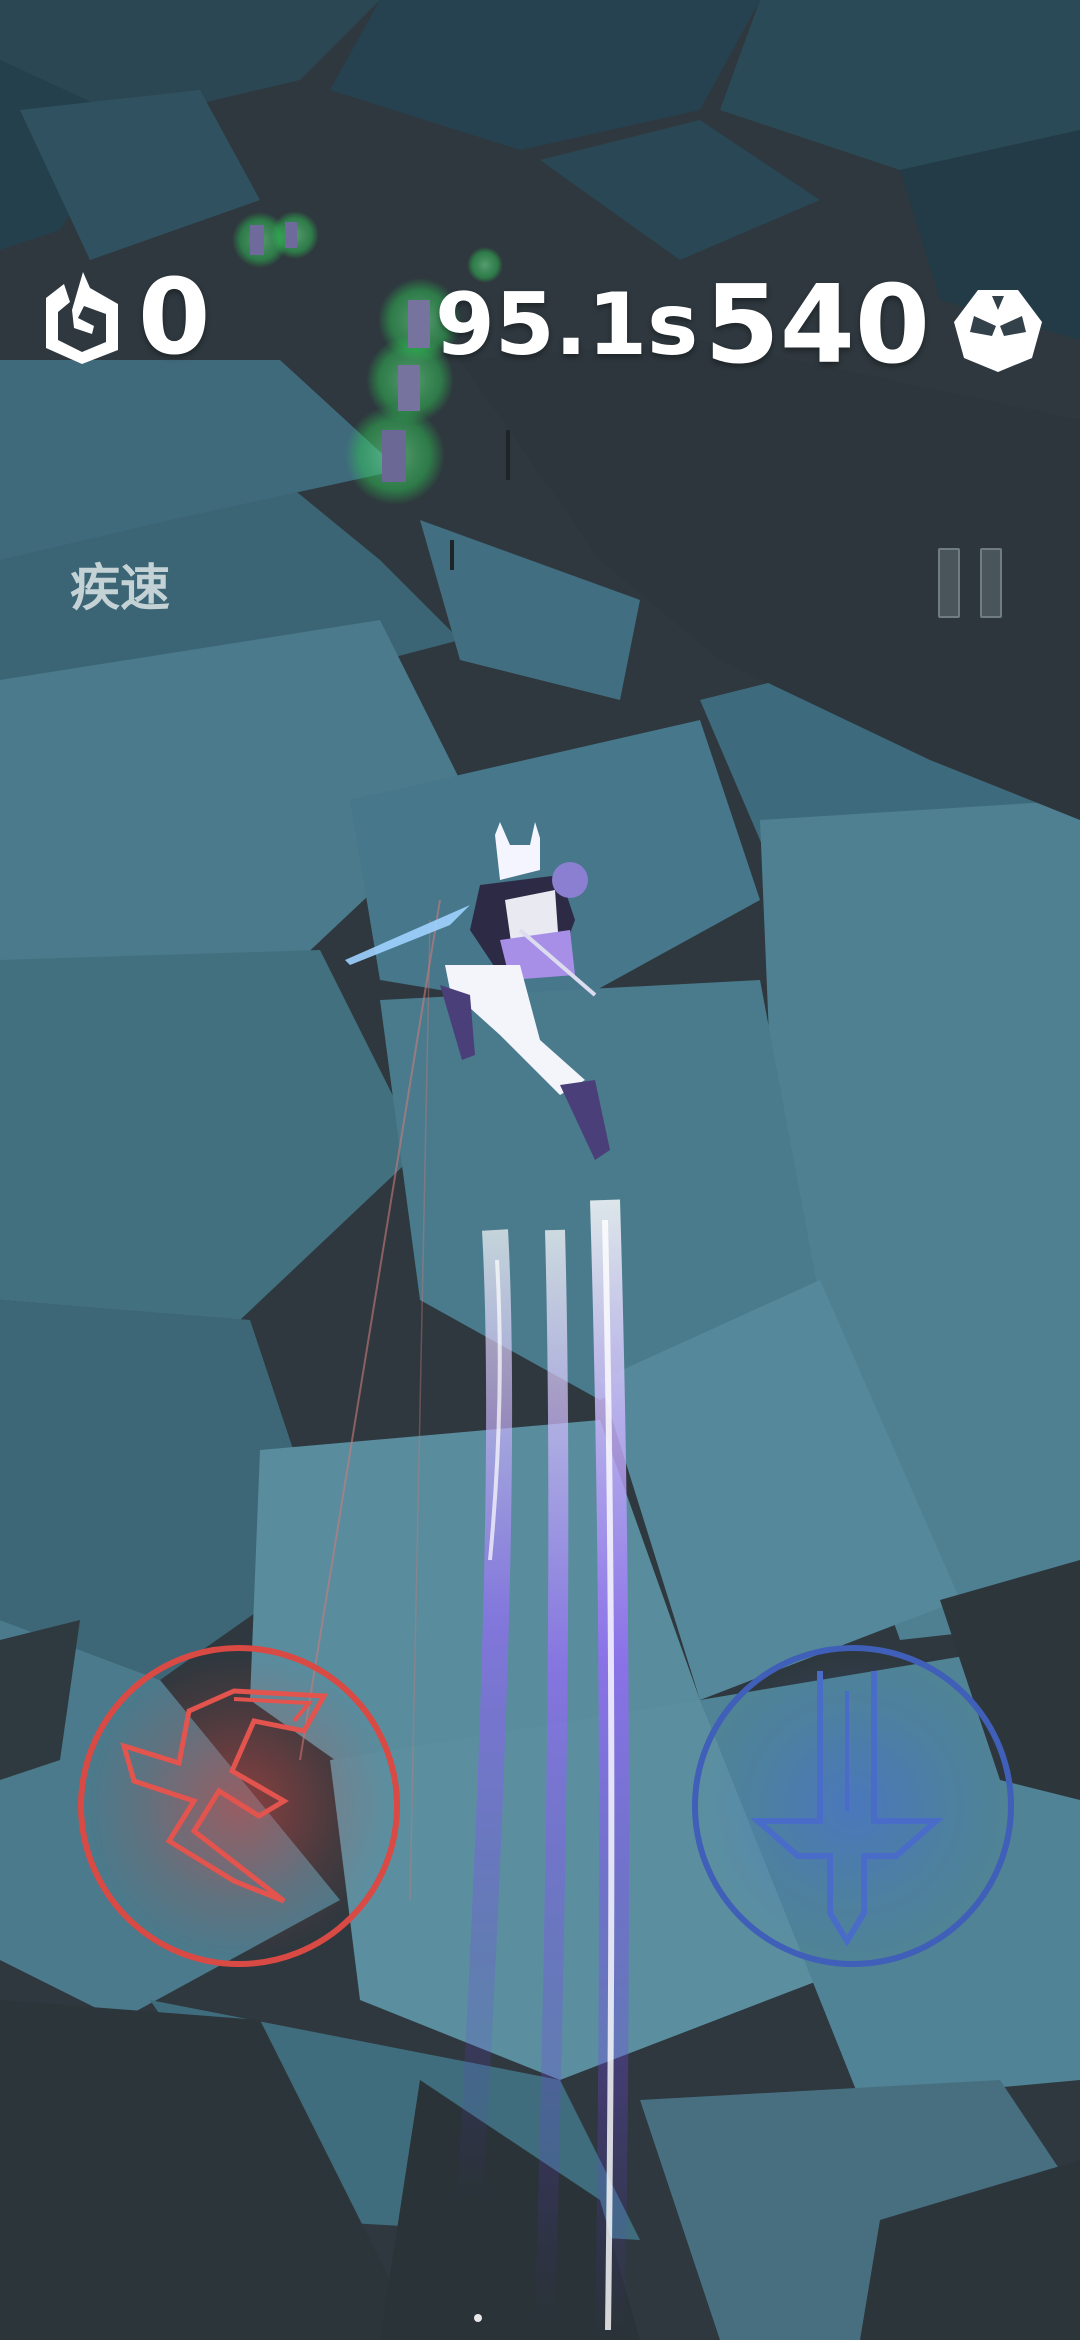 The height and width of the screenshot is (2340, 1080). I want to click on pause-icon, so click(949, 583).